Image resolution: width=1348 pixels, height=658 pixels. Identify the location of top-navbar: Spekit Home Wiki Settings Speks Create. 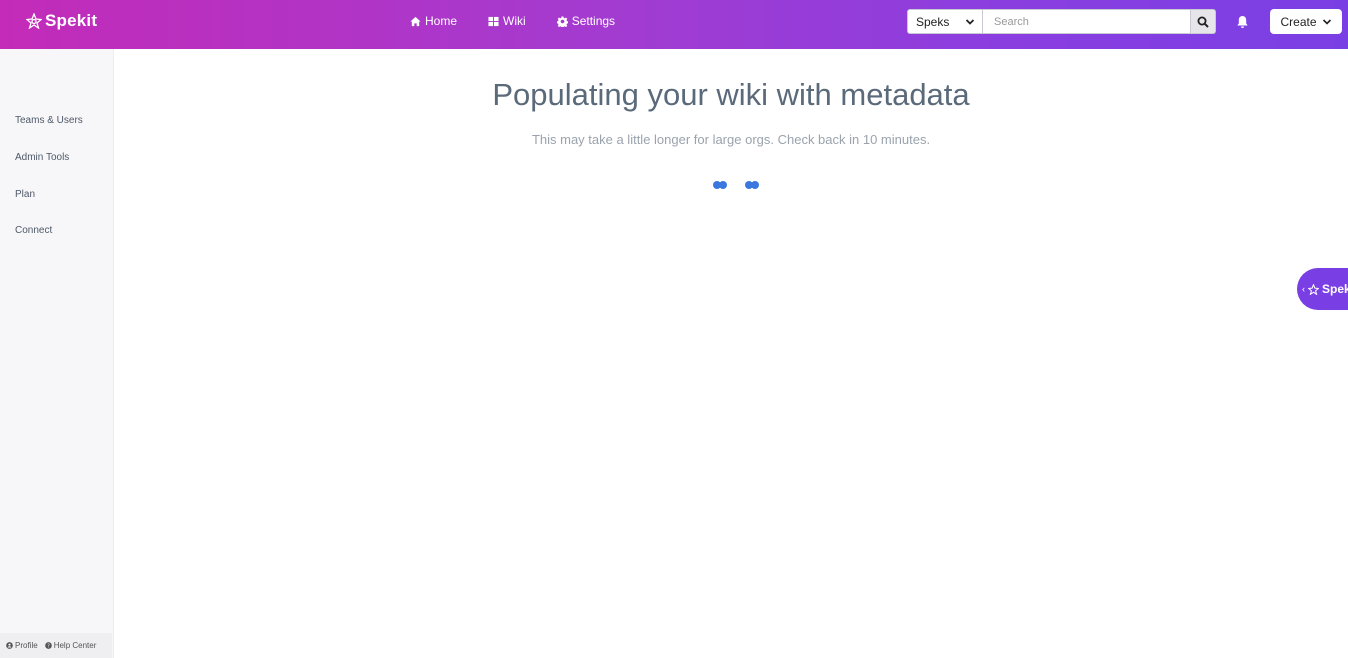
(674, 24).